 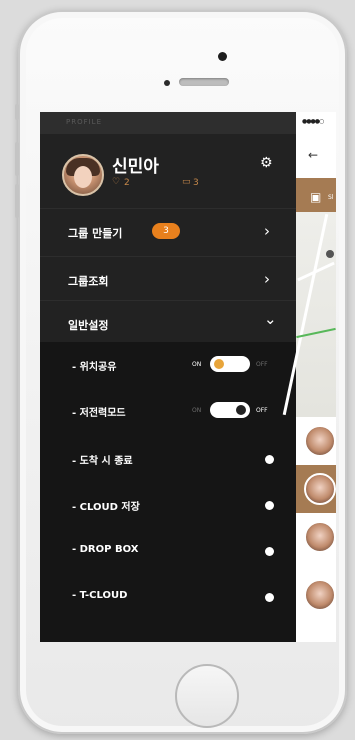 I want to click on home-button, so click(x=207, y=696).